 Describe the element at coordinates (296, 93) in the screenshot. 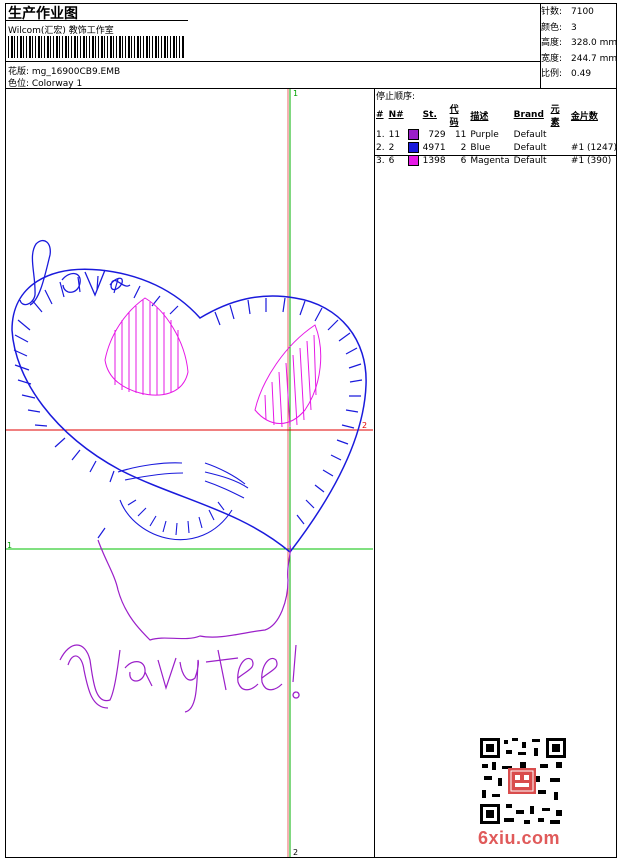

I see `marker-top: 1` at that location.